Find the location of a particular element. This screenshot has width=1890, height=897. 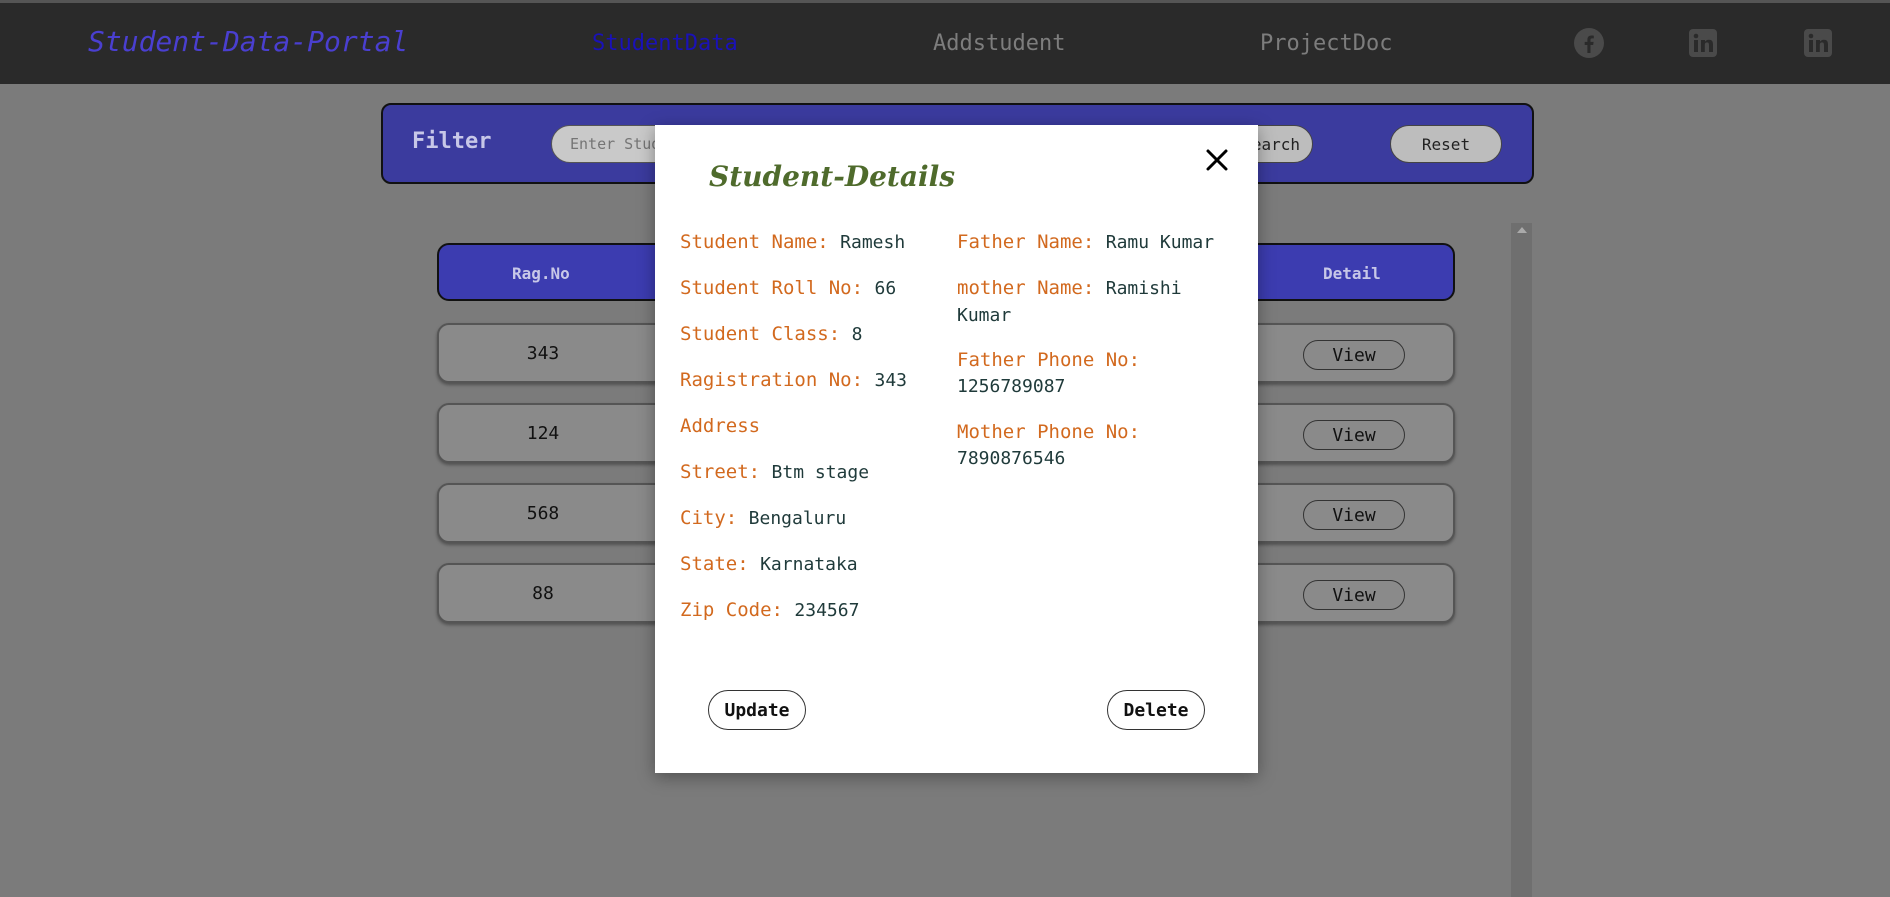

father-phone-field: Father Phone No: 1256789087 is located at coordinates (1077, 373).